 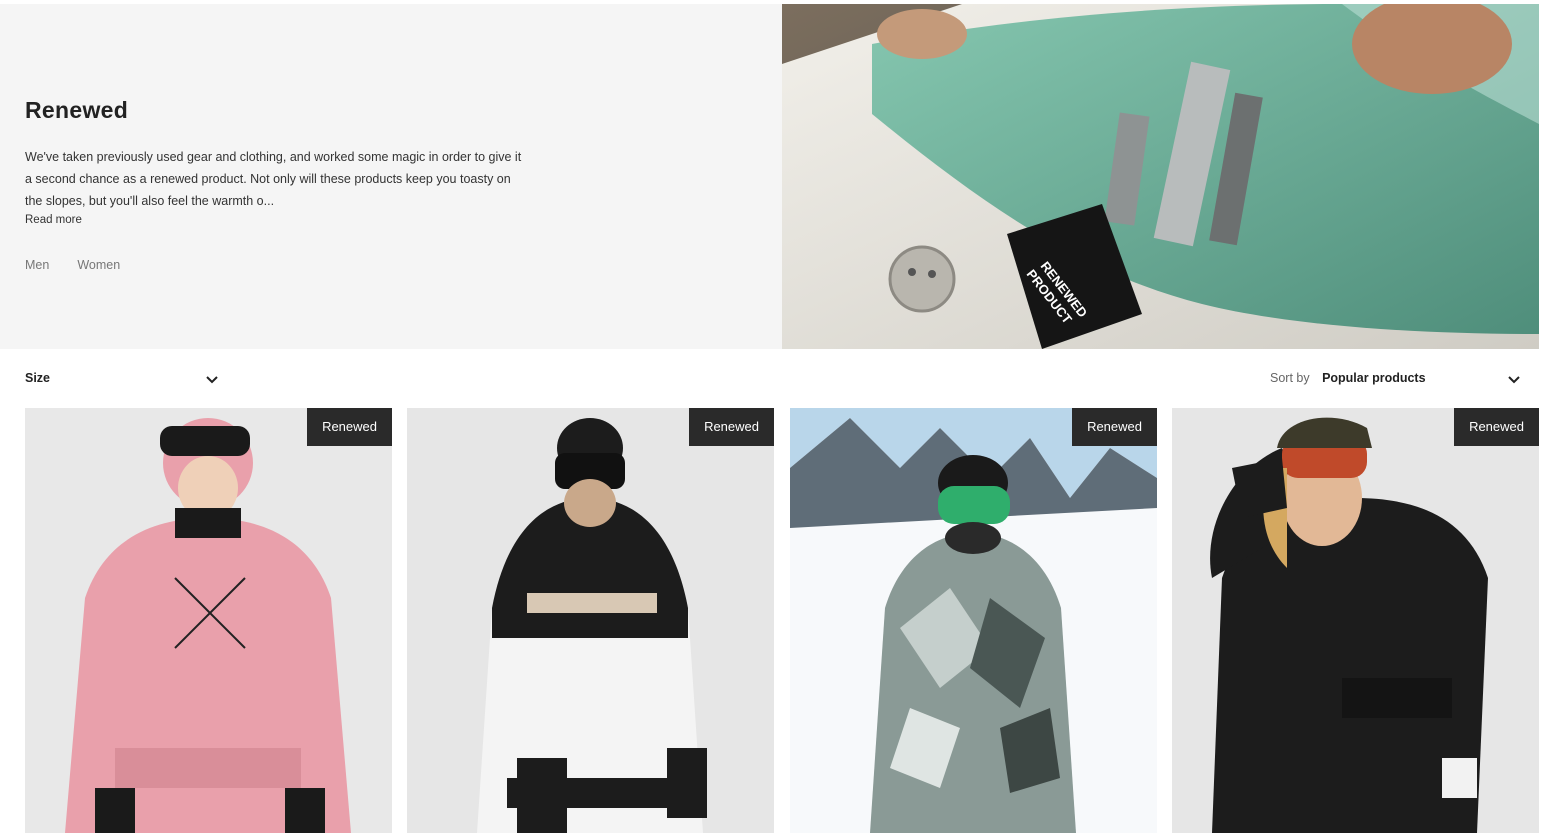 What do you see at coordinates (771, 378) in the screenshot?
I see `filter-bar: Size Sort by Popular products` at bounding box center [771, 378].